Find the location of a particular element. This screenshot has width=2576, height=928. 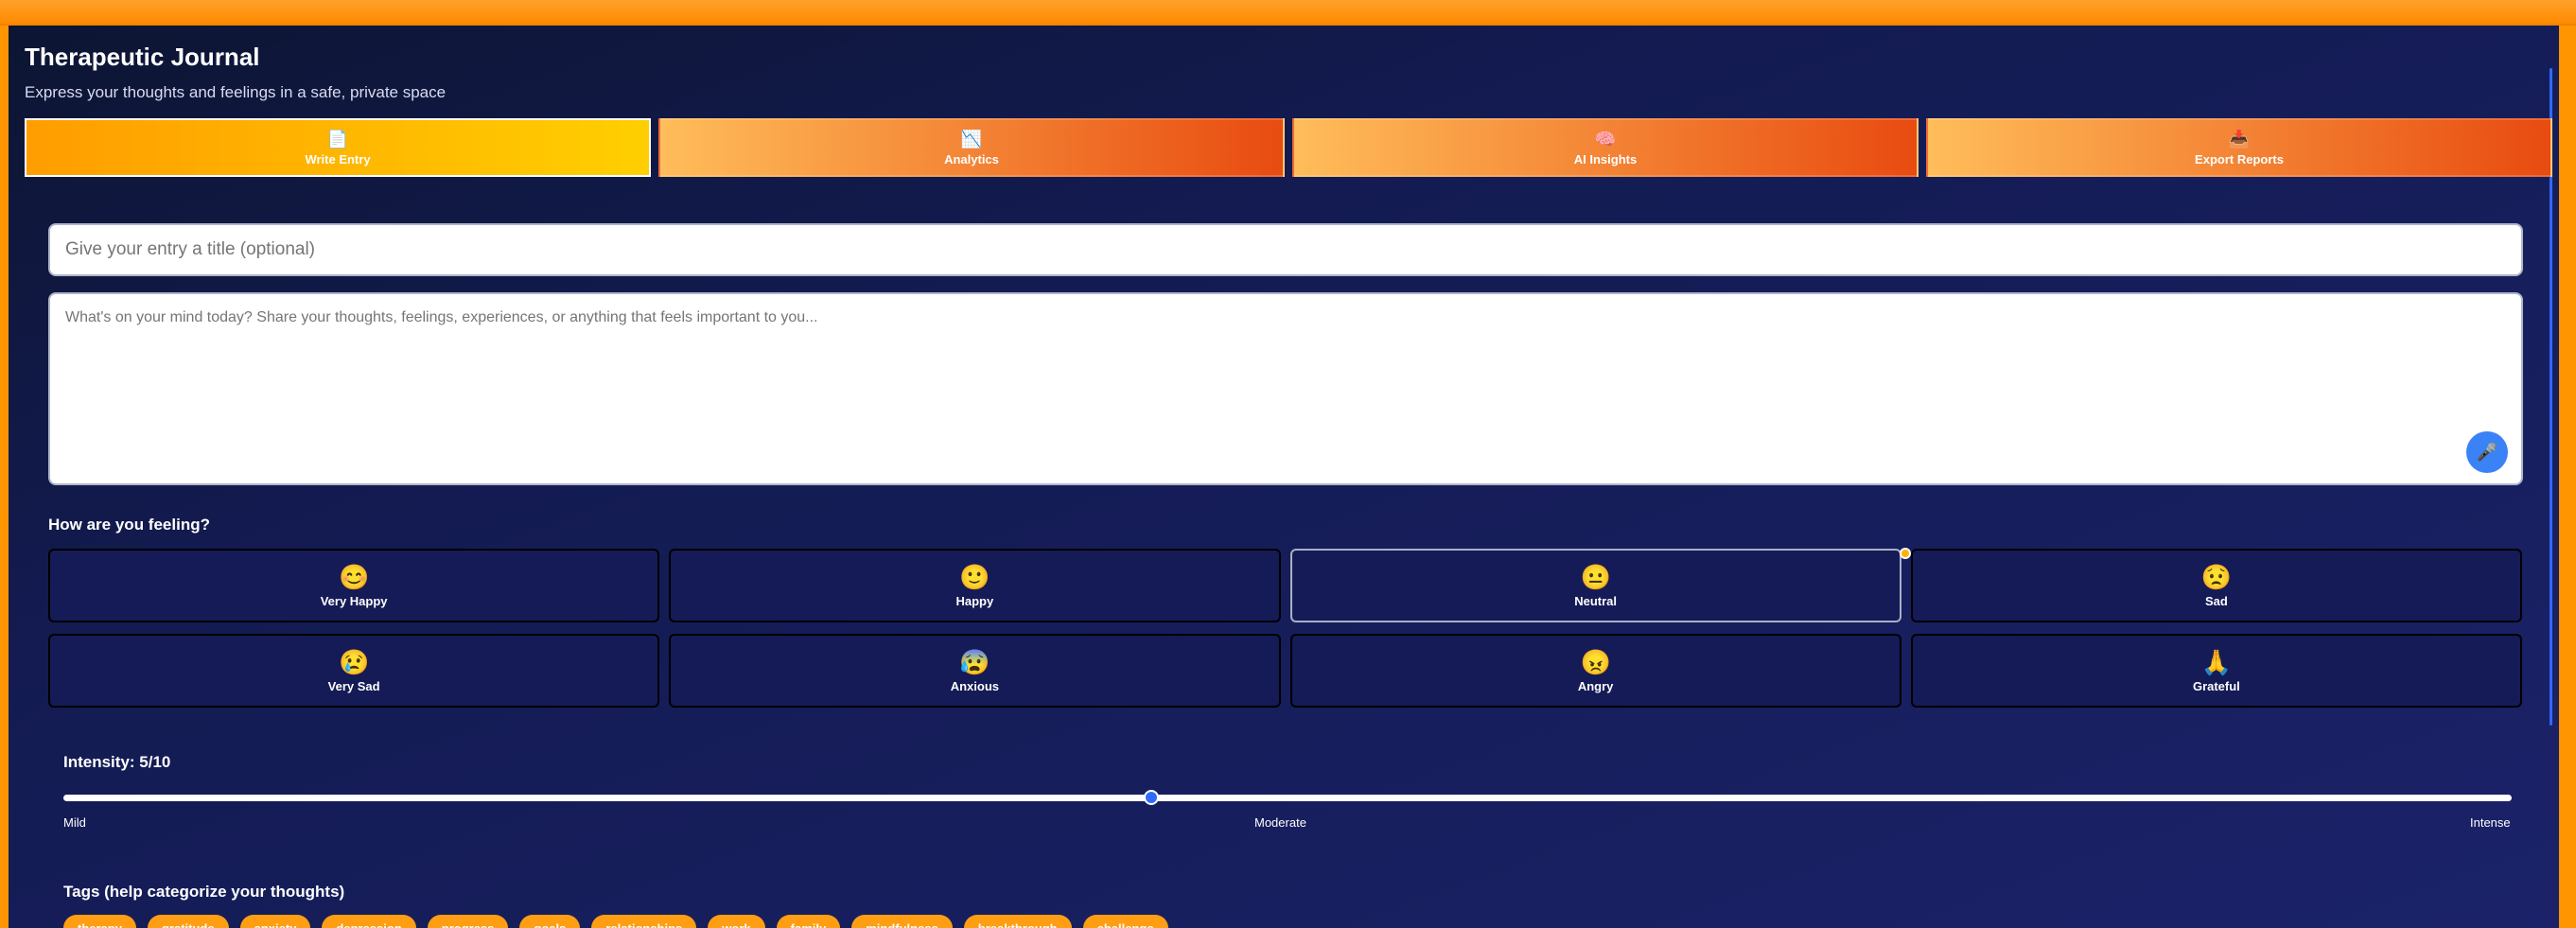

mood-section-label: How are you feeling? is located at coordinates (129, 525).